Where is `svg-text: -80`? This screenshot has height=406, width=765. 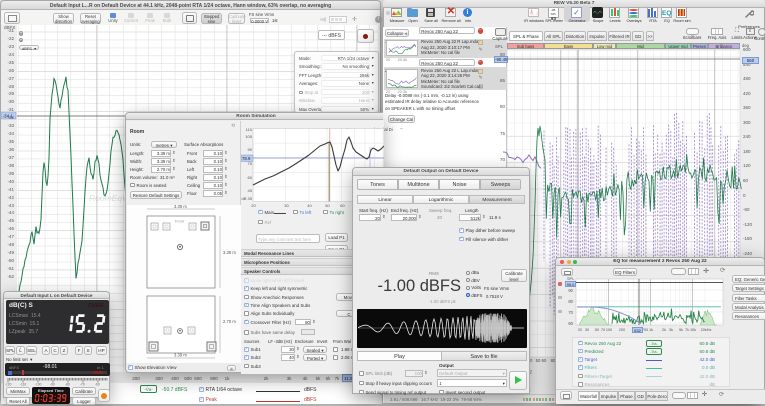
svg-text: -80 is located at coordinates (67, 385).